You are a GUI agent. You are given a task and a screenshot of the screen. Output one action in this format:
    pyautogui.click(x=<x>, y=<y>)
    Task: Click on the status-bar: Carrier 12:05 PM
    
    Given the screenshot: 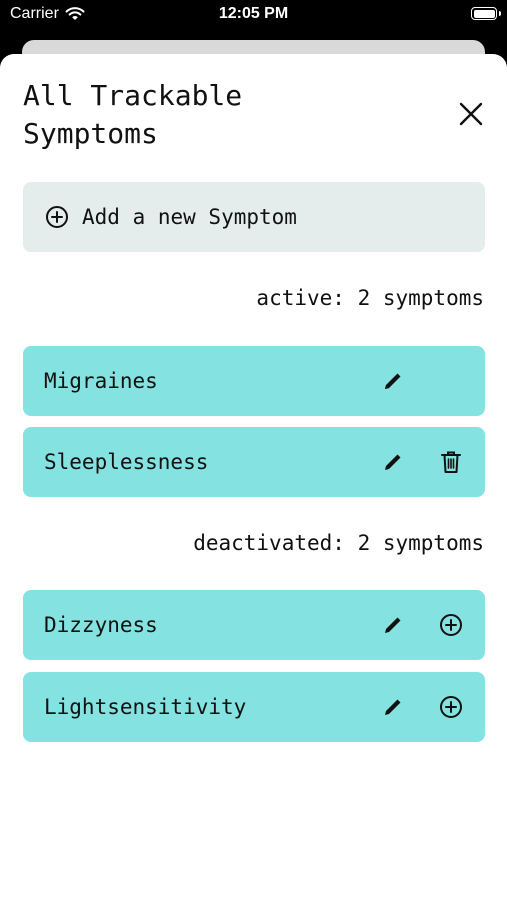 What is the action you would take?
    pyautogui.click(x=253, y=17)
    